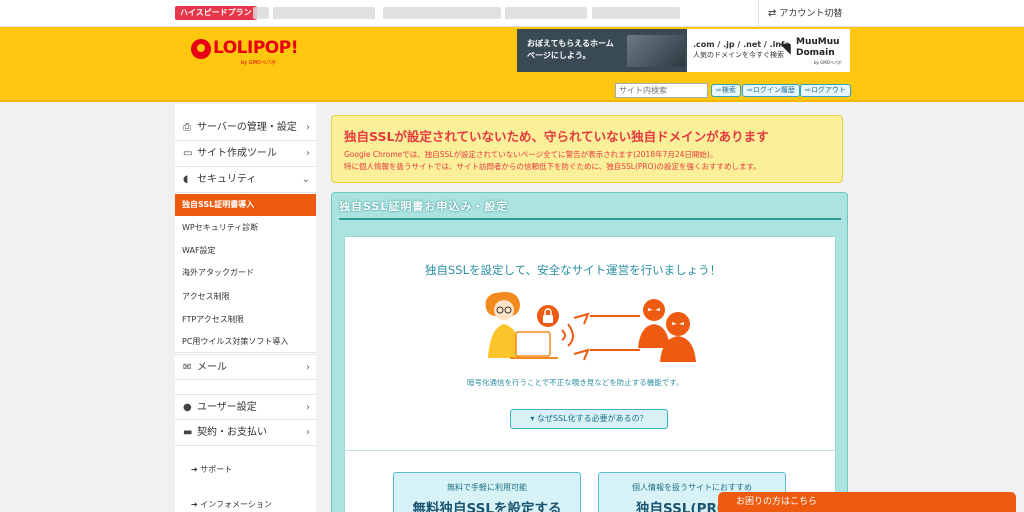 The width and height of the screenshot is (1024, 512). Describe the element at coordinates (245, 407) in the screenshot. I see `sidebar-item-user-settings: ● ユーザー設定 ›` at that location.